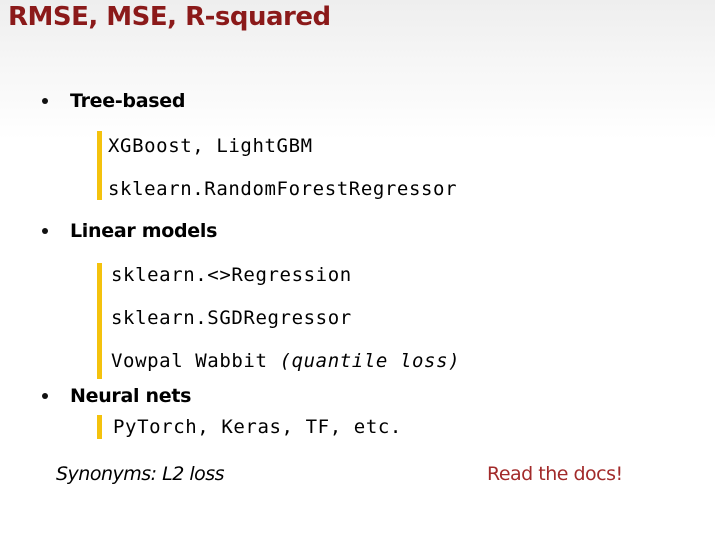 Image resolution: width=715 pixels, height=533 pixels. I want to click on bullet-tree-based: Tree-based, so click(113, 101).